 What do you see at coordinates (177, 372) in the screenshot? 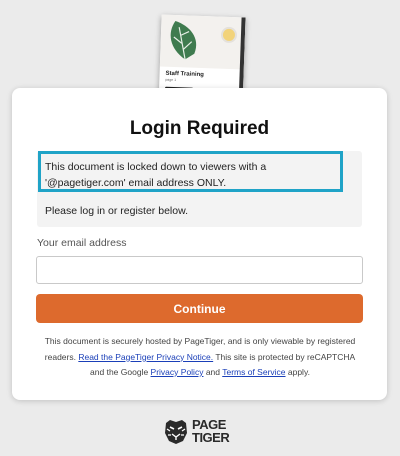
I see `privacy-policy-link: Privacy Policy` at bounding box center [177, 372].